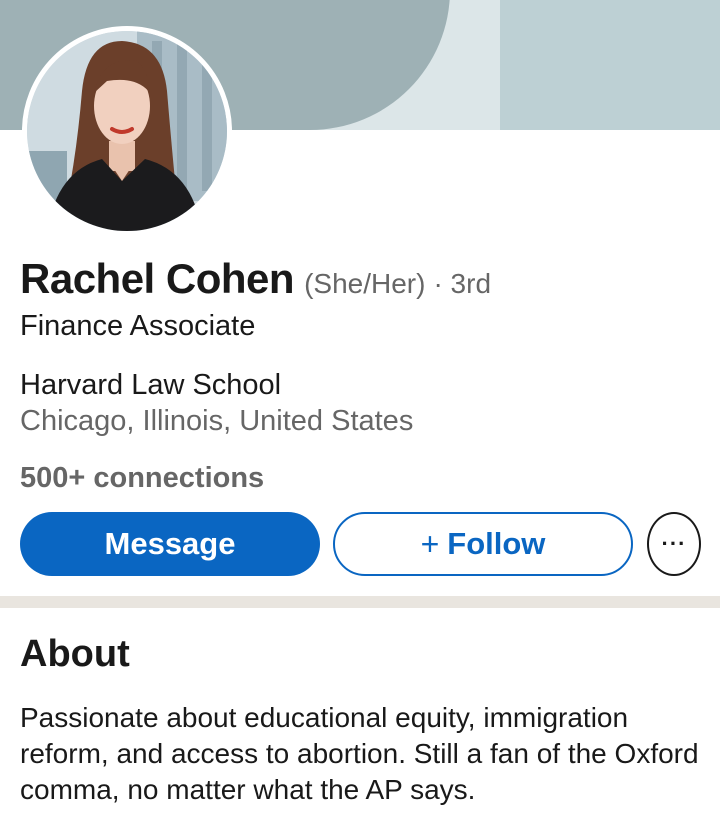 The image size is (720, 822). I want to click on message-button: Message, so click(170, 544).